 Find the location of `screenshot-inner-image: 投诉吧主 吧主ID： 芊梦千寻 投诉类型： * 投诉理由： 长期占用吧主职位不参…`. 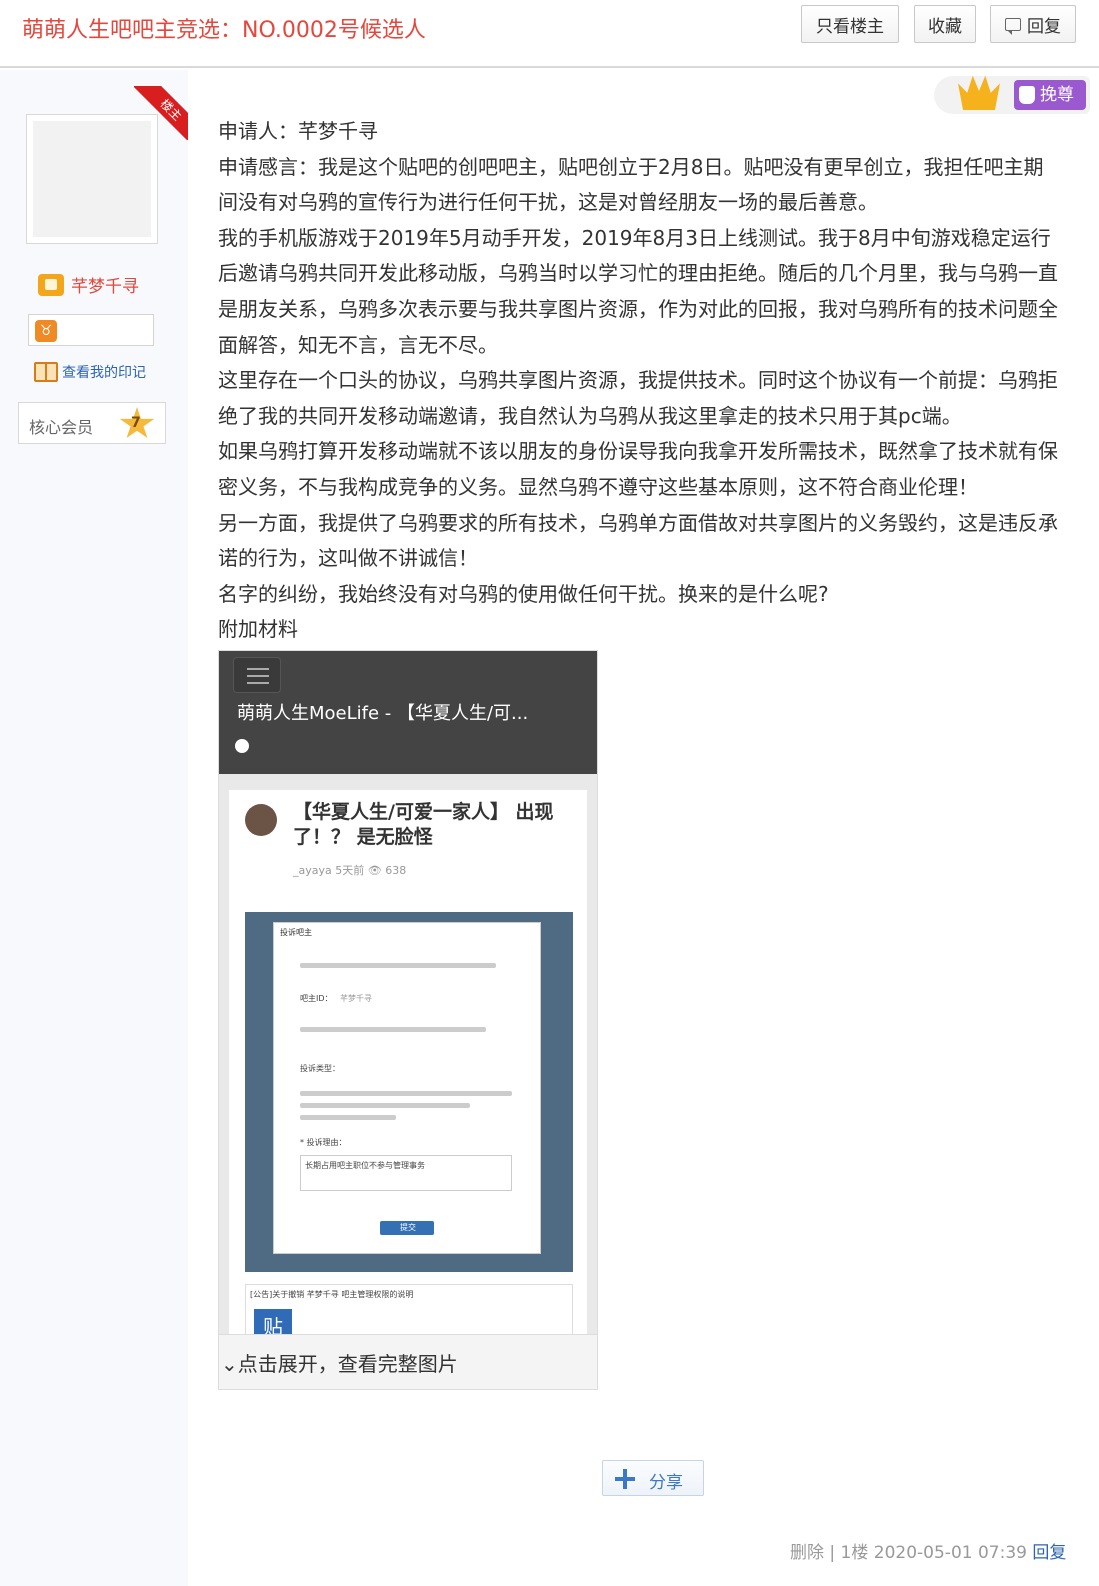

screenshot-inner-image: 投诉吧主 吧主ID： 芊梦千寻 投诉类型： * 投诉理由： 长期占用吧主职位不参… is located at coordinates (409, 1092).